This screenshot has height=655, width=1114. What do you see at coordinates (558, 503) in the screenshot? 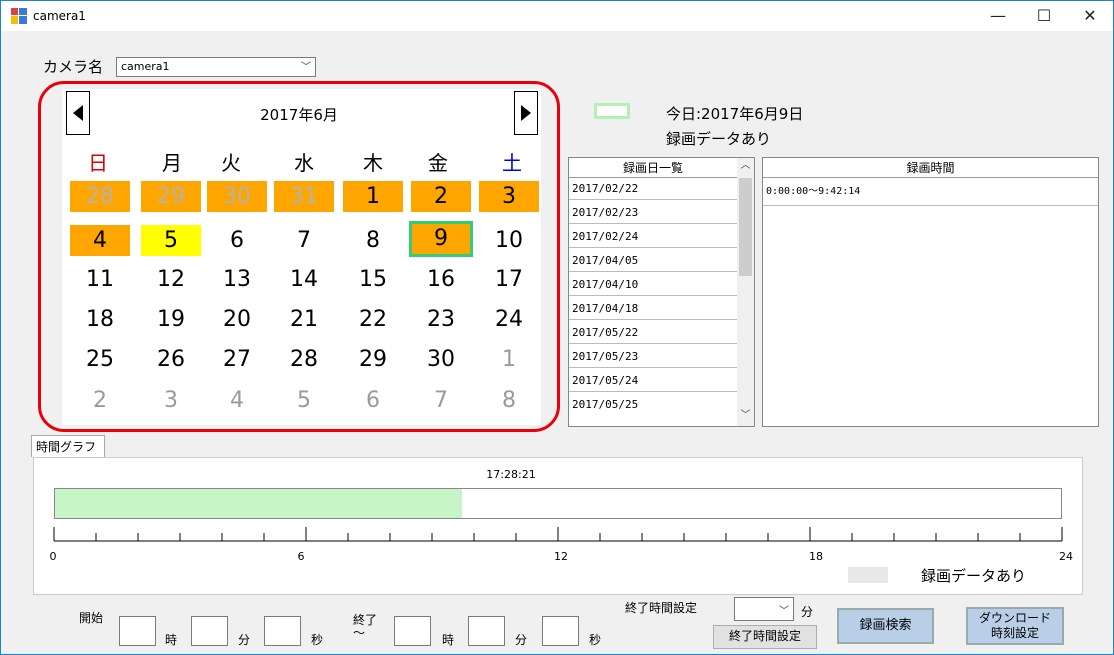
I see `time-graph-bar` at bounding box center [558, 503].